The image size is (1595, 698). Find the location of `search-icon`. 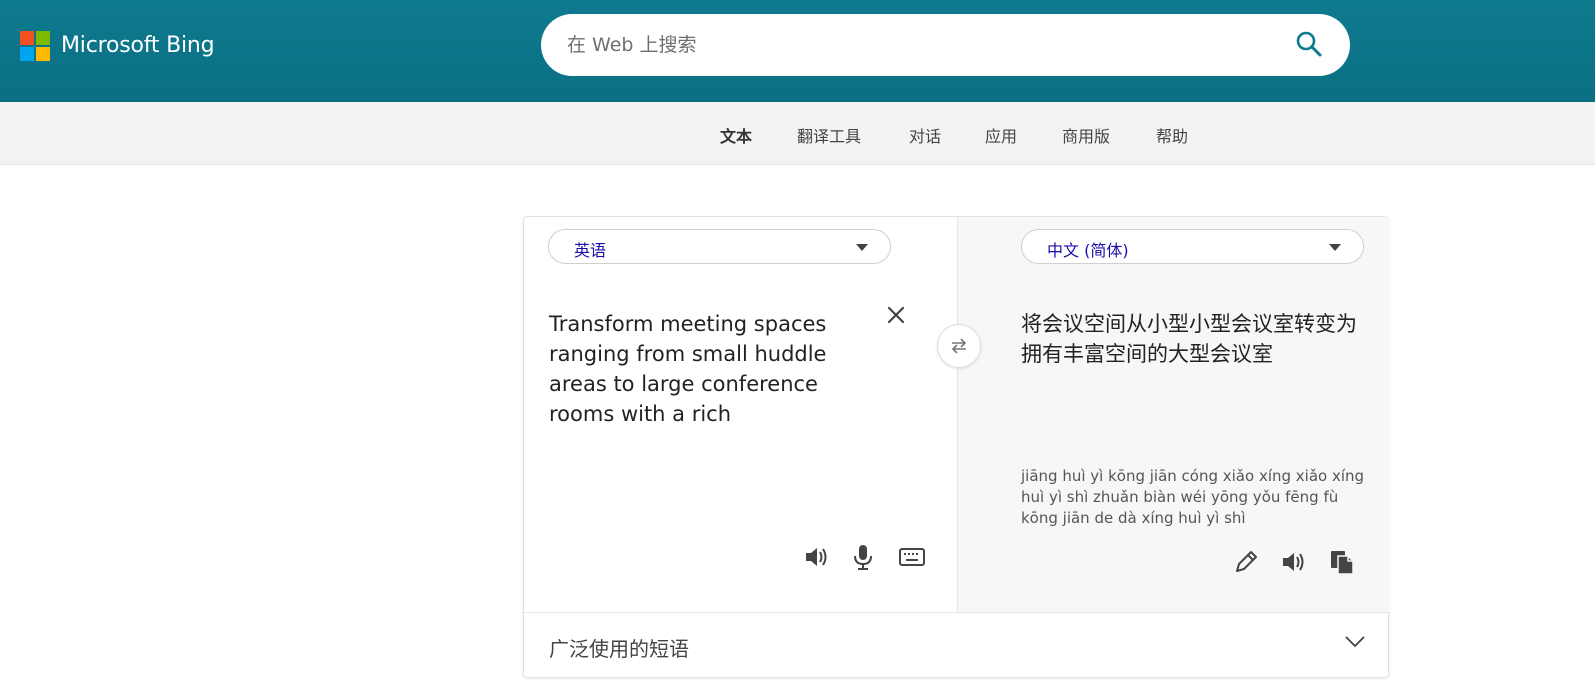

search-icon is located at coordinates (1309, 45).